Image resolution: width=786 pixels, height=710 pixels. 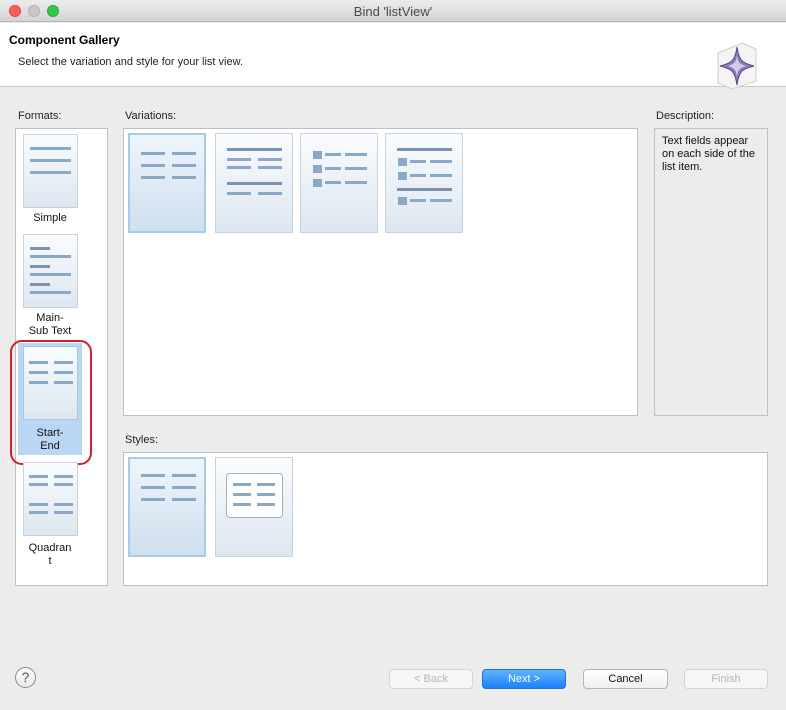 I want to click on styles-label: Styles:, so click(x=142, y=440).